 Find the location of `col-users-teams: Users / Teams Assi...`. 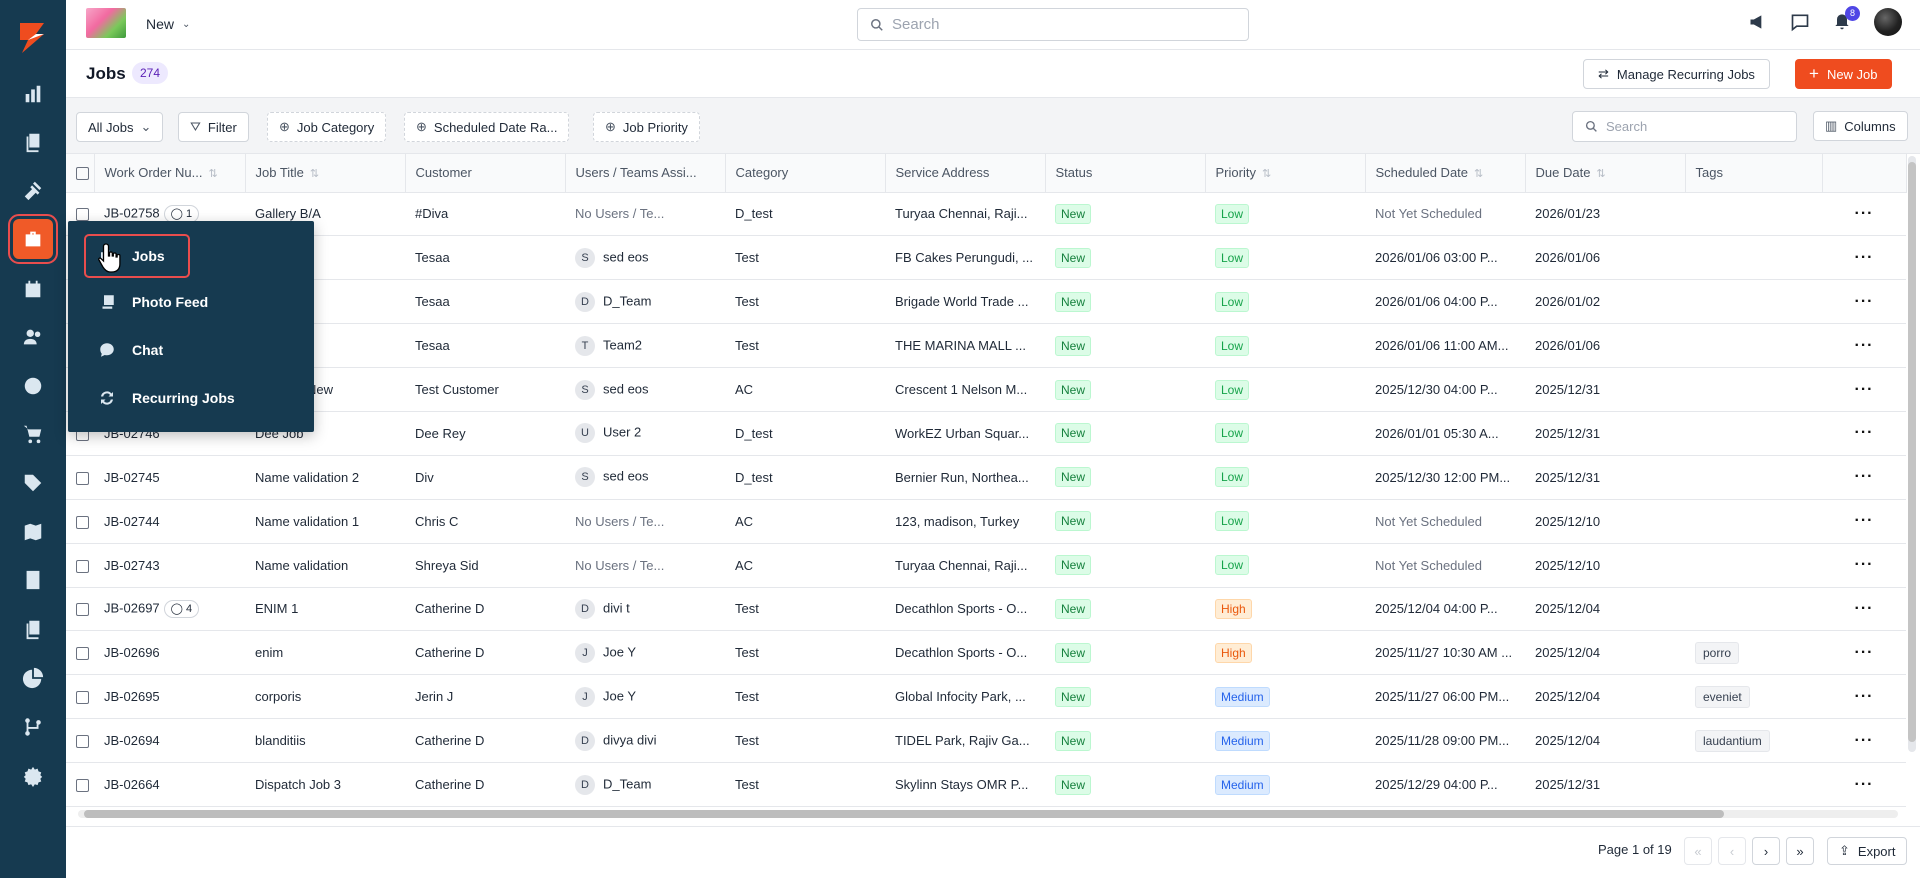

col-users-teams: Users / Teams Assi... is located at coordinates (645, 173).